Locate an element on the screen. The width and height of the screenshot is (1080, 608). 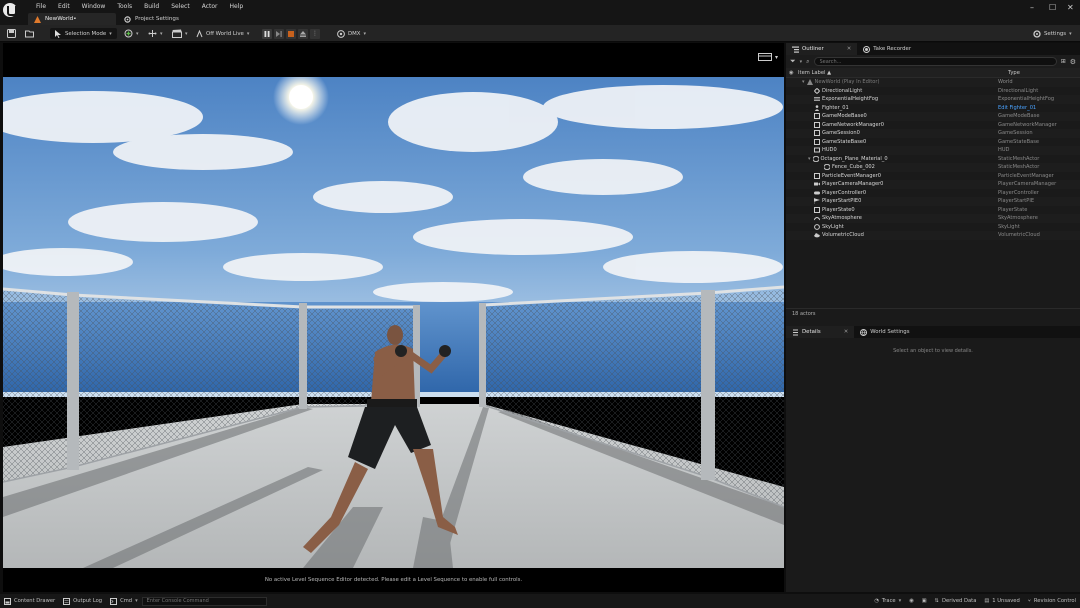
cmd-dropdown: Cmd ▾ is located at coordinates (124, 601).